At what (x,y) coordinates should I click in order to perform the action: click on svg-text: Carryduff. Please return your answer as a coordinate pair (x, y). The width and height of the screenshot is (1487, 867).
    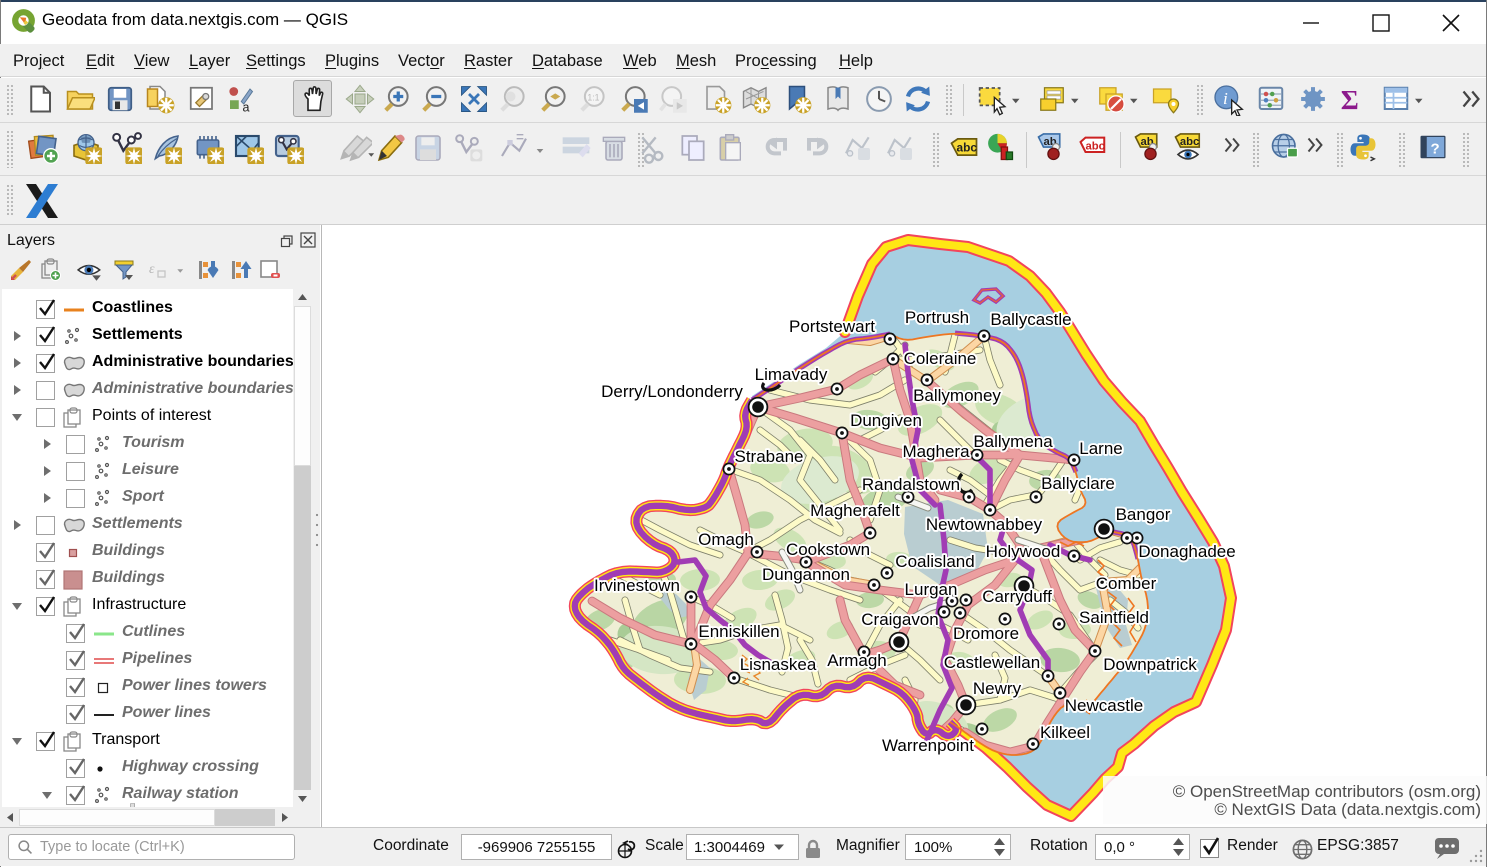
    Looking at the image, I should click on (1017, 596).